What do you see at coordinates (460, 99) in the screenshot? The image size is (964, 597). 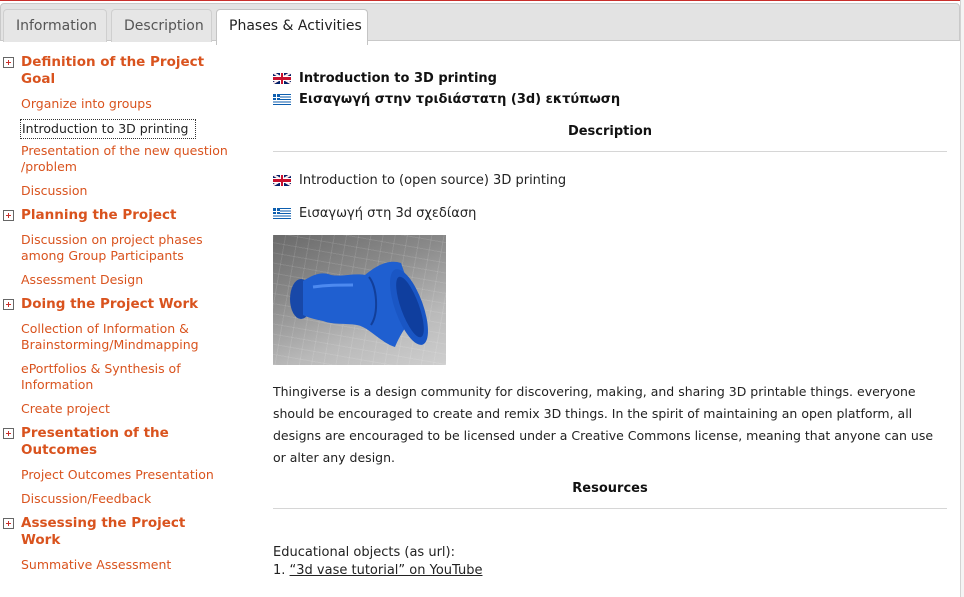 I see `activity-title-gr: Εισαγωγή στην τριδιάστατη (3d) εκτύπωση` at bounding box center [460, 99].